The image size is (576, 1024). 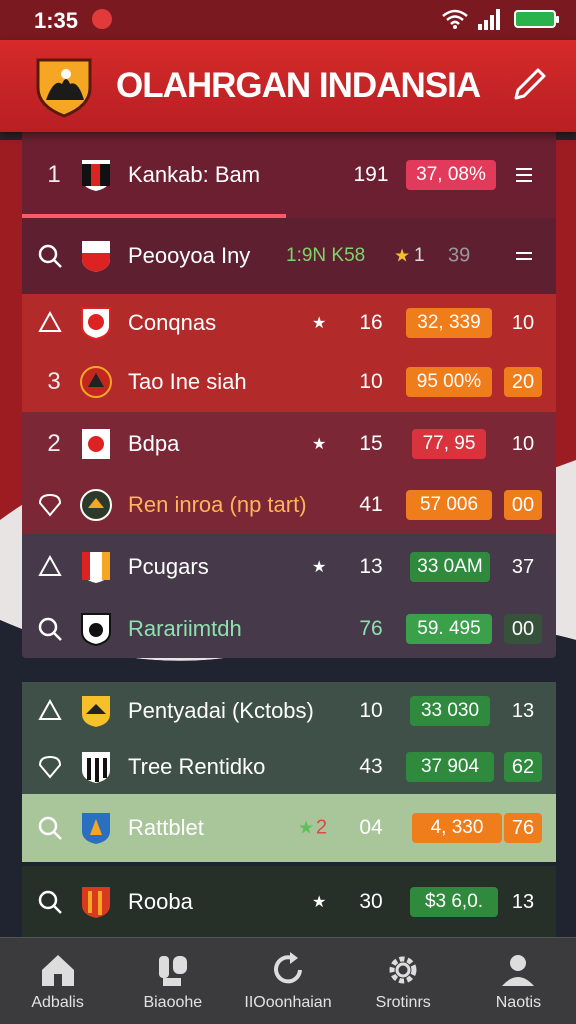 I want to click on team-points: 41, so click(x=371, y=504).